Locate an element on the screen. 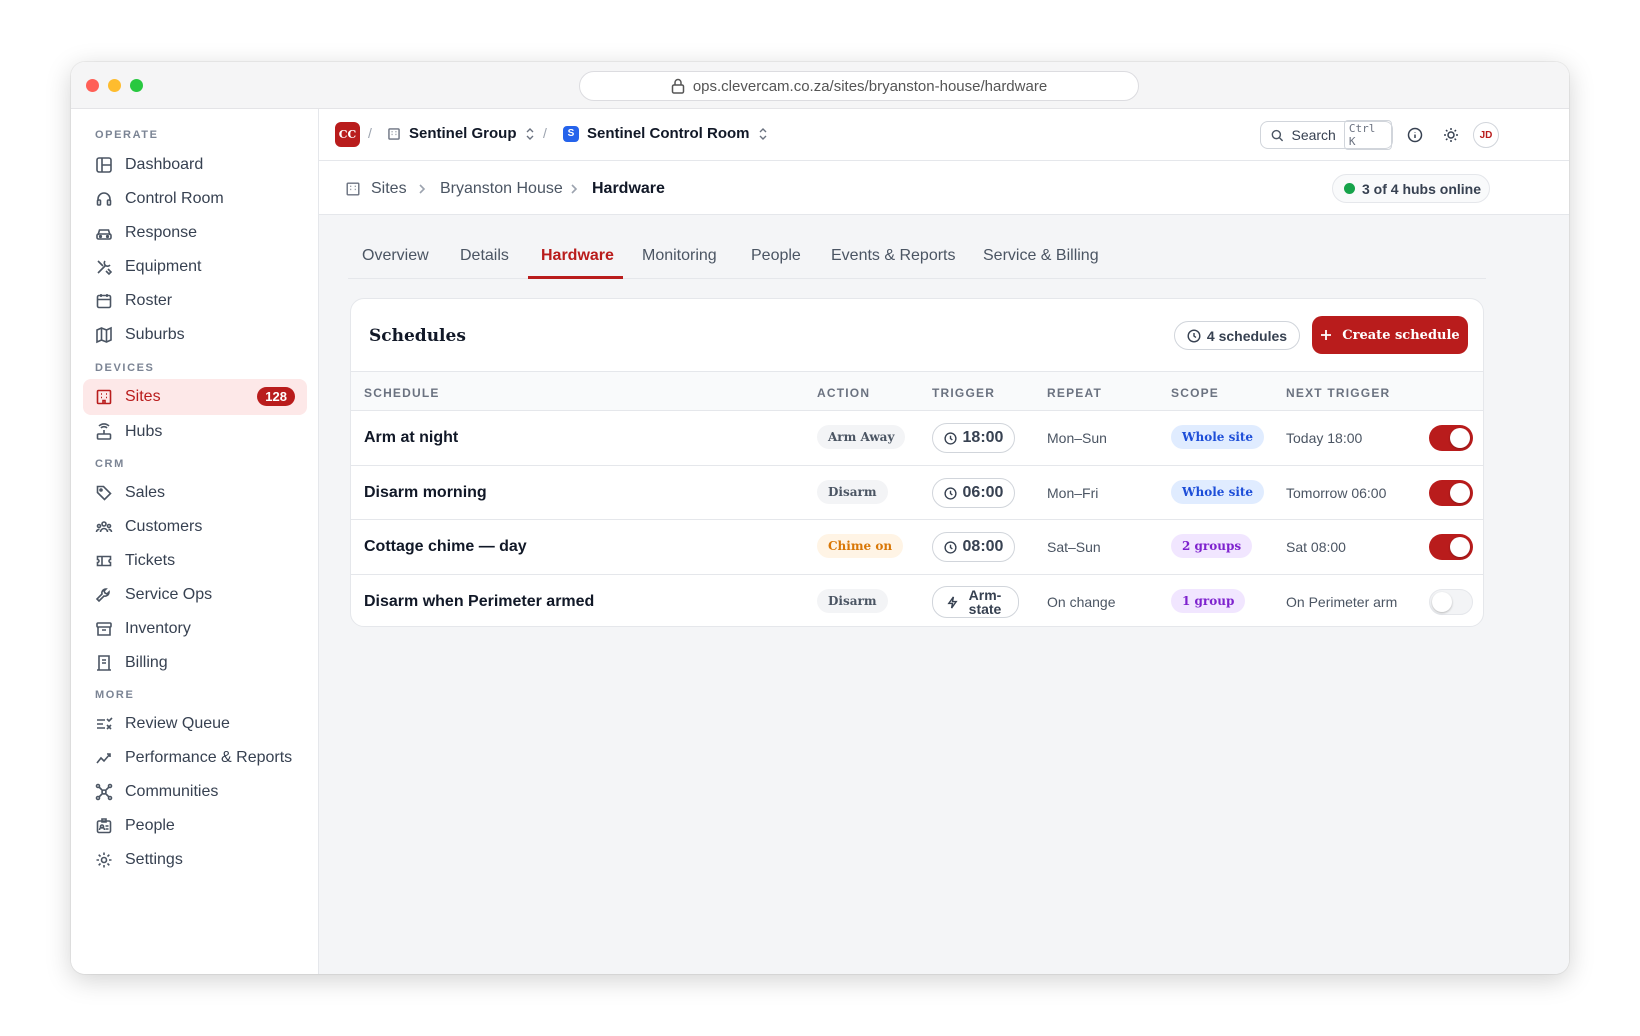 This screenshot has height=1036, width=1640. car-icon is located at coordinates (104, 234).